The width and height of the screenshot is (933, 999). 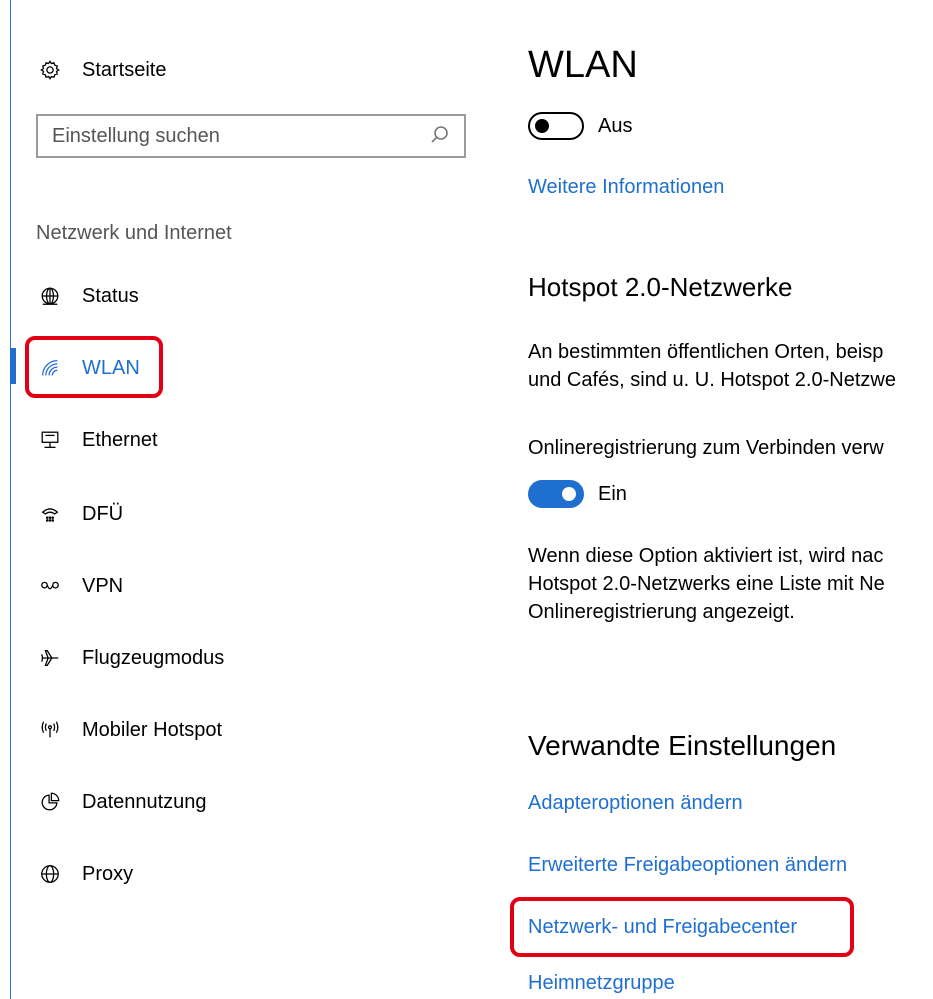 I want to click on hotspot-icon, so click(x=50, y=730).